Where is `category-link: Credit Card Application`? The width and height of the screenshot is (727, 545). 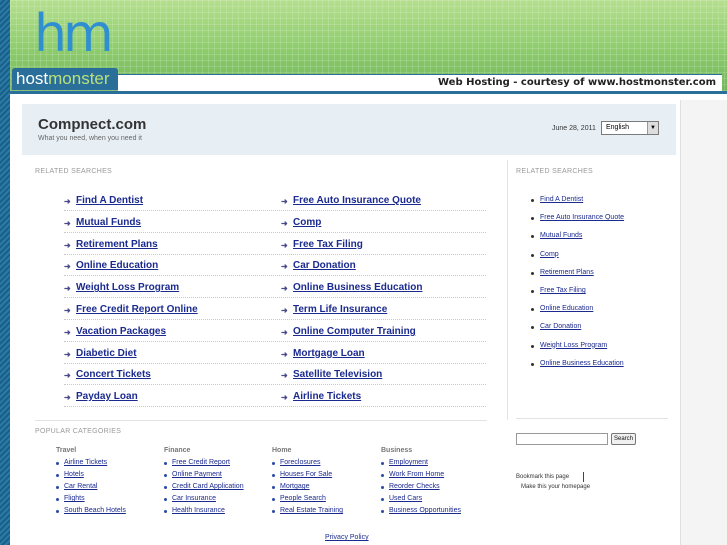
category-link: Credit Card Application is located at coordinates (208, 486).